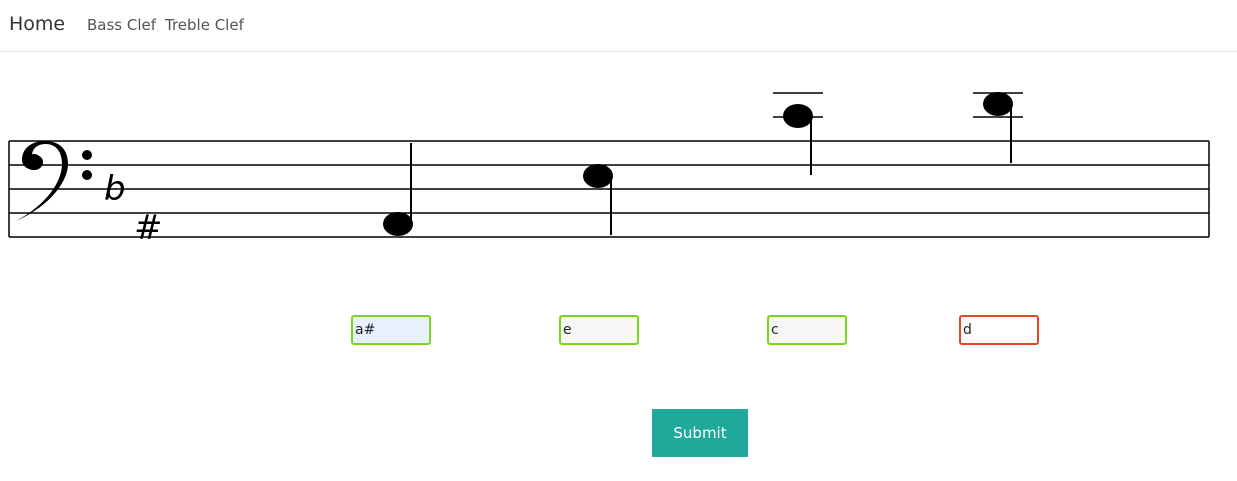  What do you see at coordinates (807, 330) in the screenshot?
I see `note-3-answer-input` at bounding box center [807, 330].